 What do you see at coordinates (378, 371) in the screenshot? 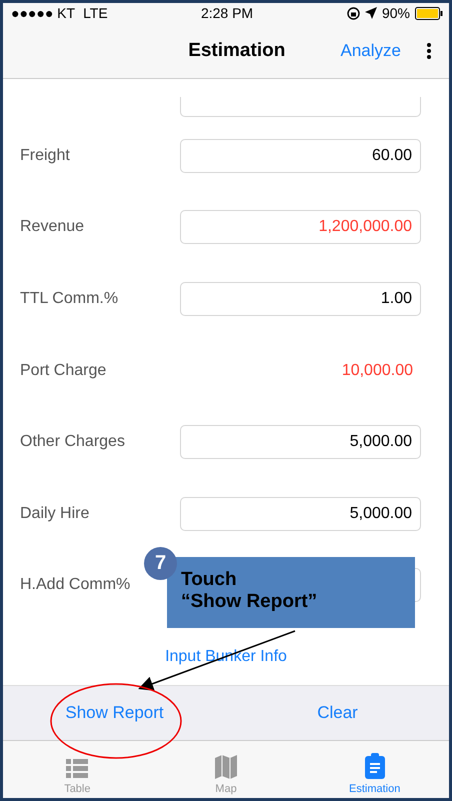
I see `field-value: 10,000.00` at bounding box center [378, 371].